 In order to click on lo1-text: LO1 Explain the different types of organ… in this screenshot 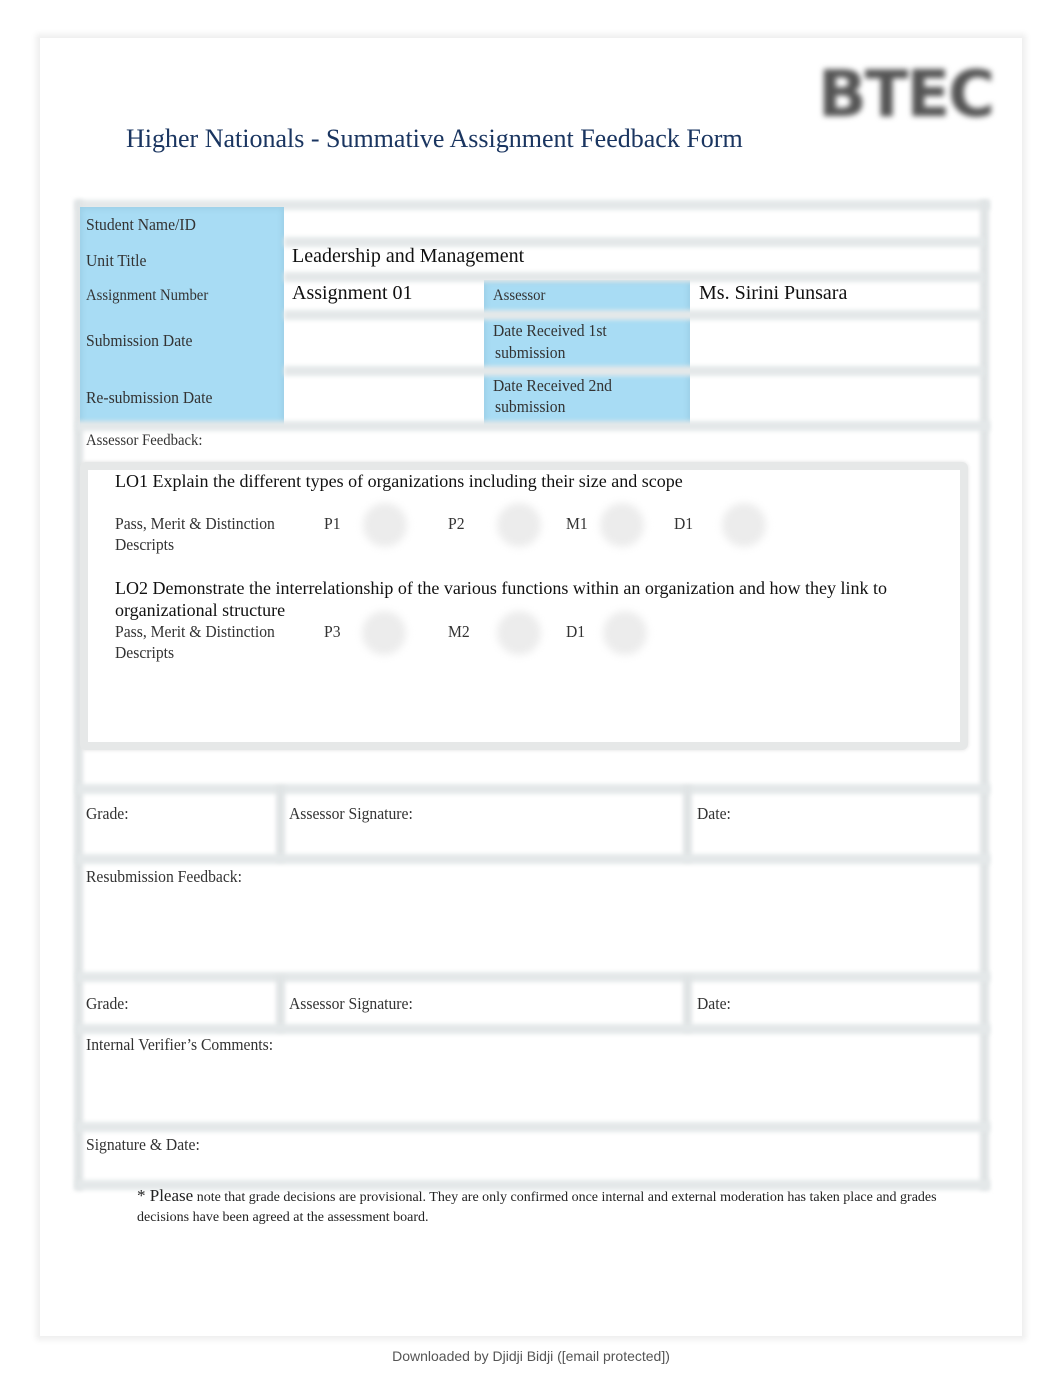, I will do `click(399, 481)`.